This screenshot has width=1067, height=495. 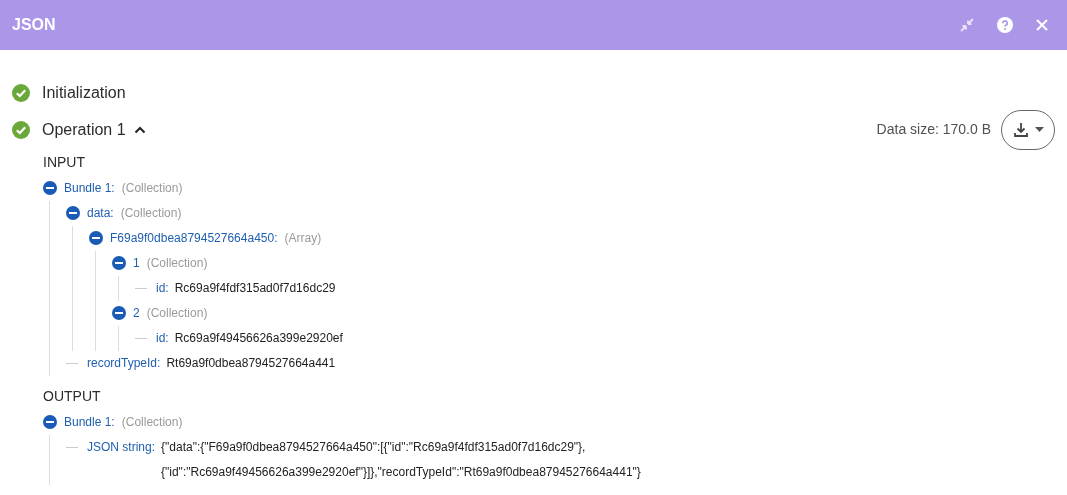 I want to click on tree-key: 1, so click(x=136, y=263).